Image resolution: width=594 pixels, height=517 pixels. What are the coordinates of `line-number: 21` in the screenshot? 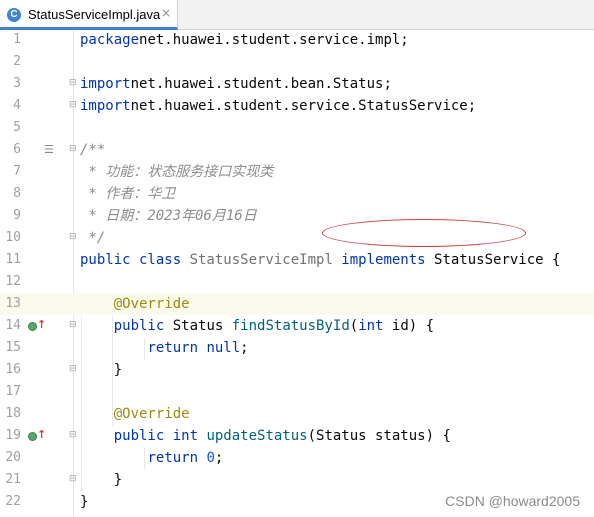 It's located at (13, 479).